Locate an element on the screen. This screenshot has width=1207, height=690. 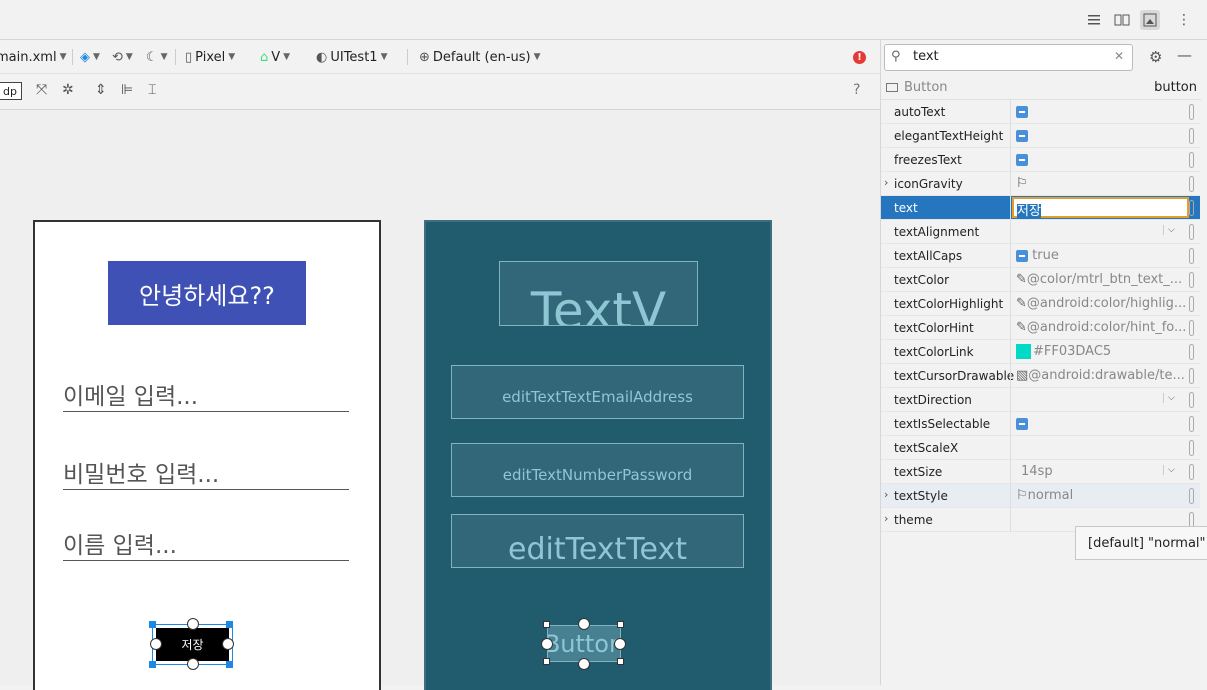
attribute-value: ⚐ is located at coordinates (1101, 183).